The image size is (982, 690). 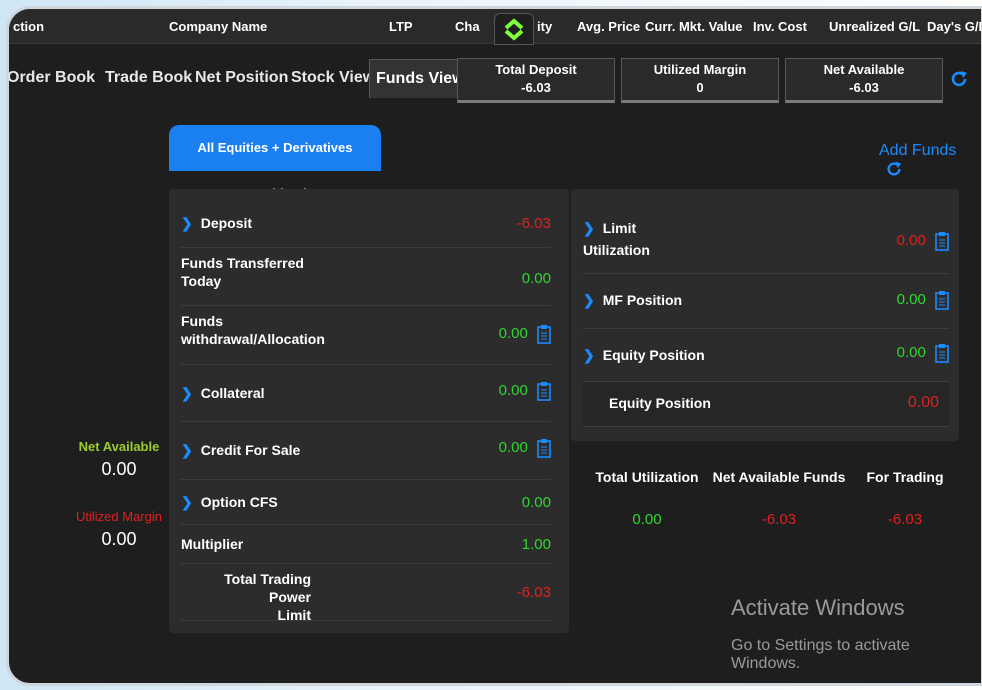 What do you see at coordinates (700, 69) in the screenshot?
I see `utilized-margin-label: Utilized Margin` at bounding box center [700, 69].